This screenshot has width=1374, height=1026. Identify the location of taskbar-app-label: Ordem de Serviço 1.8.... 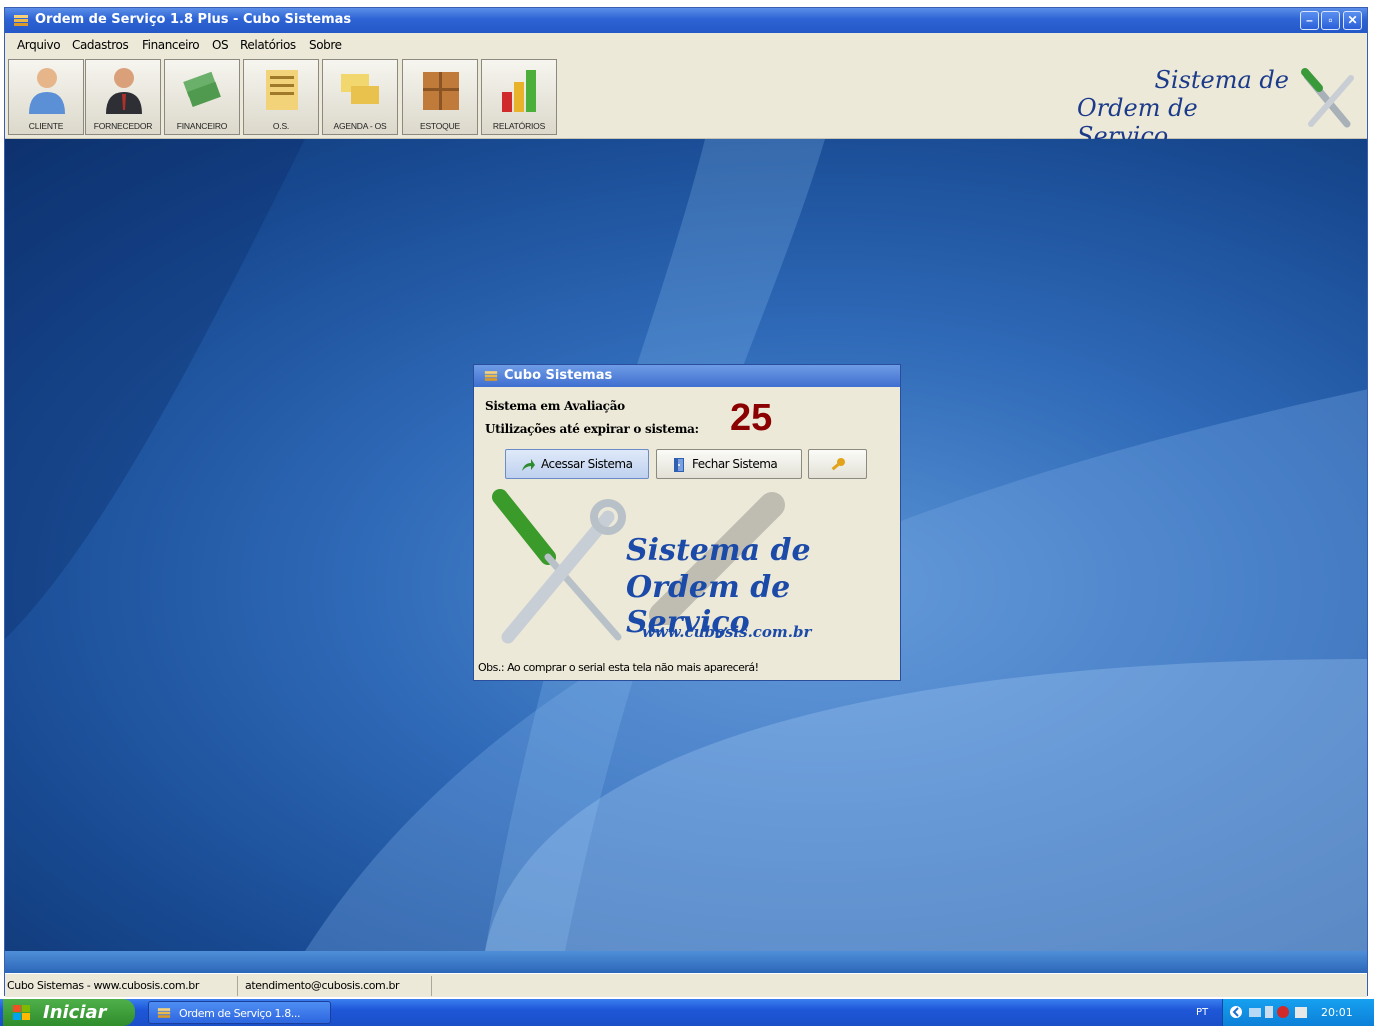
(240, 1013).